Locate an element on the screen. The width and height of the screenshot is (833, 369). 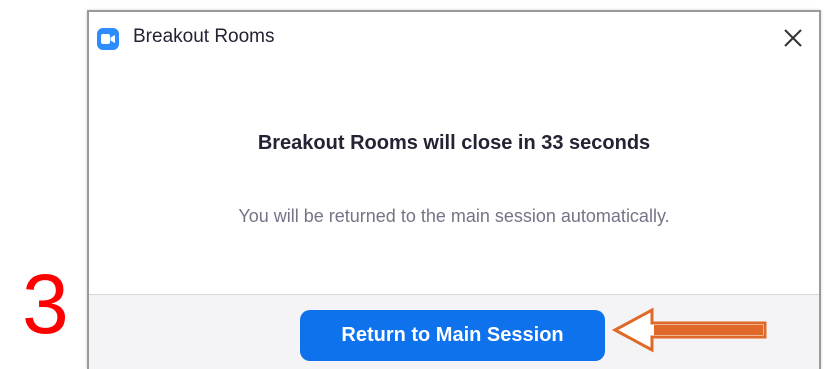
zoom-camera-icon is located at coordinates (108, 39).